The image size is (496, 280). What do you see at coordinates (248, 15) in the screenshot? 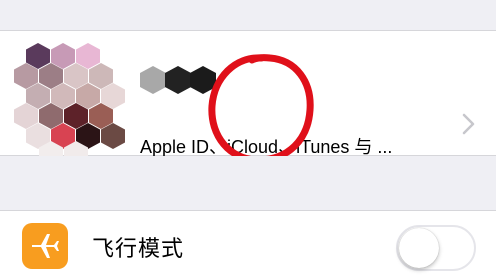
I see `top-spacer` at bounding box center [248, 15].